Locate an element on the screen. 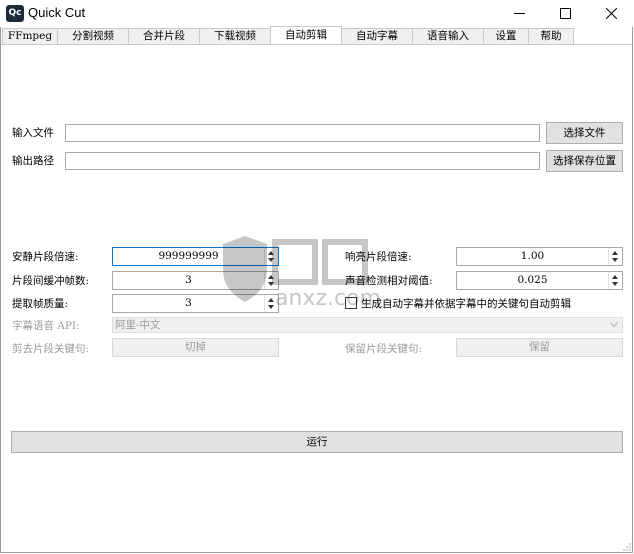 This screenshot has height=554, width=634. loud-speed-stepper is located at coordinates (615, 256).